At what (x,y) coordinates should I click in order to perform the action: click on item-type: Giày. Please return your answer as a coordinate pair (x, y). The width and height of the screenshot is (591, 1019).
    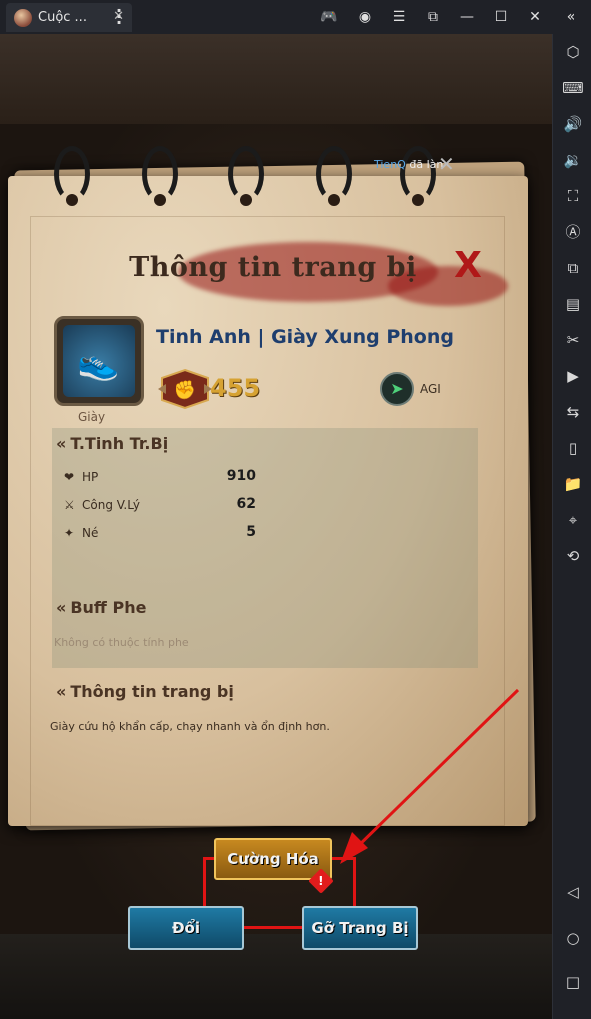
    Looking at the image, I should click on (92, 417).